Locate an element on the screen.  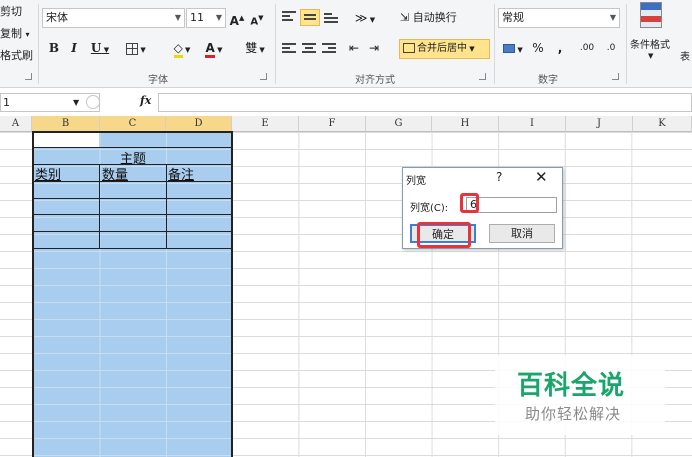
cancel-button: 取消 is located at coordinates (522, 233).